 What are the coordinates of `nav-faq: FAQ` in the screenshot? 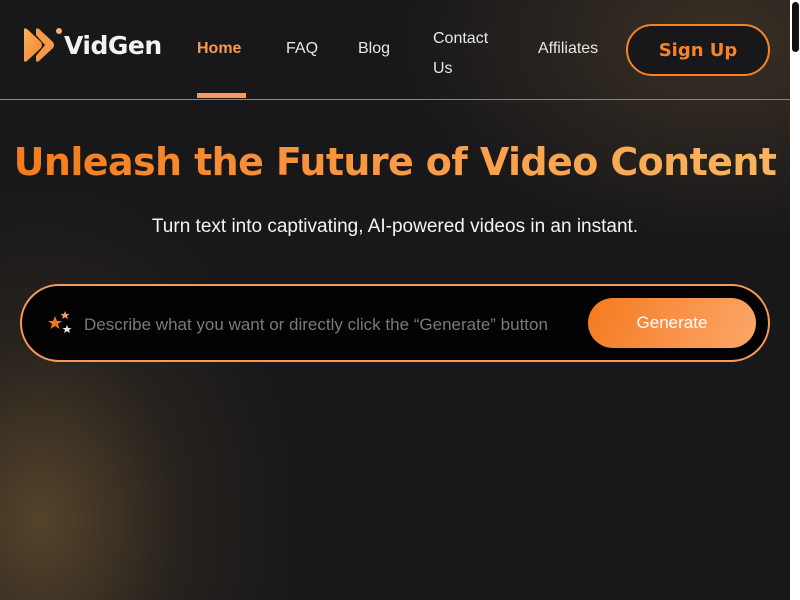 It's located at (302, 49).